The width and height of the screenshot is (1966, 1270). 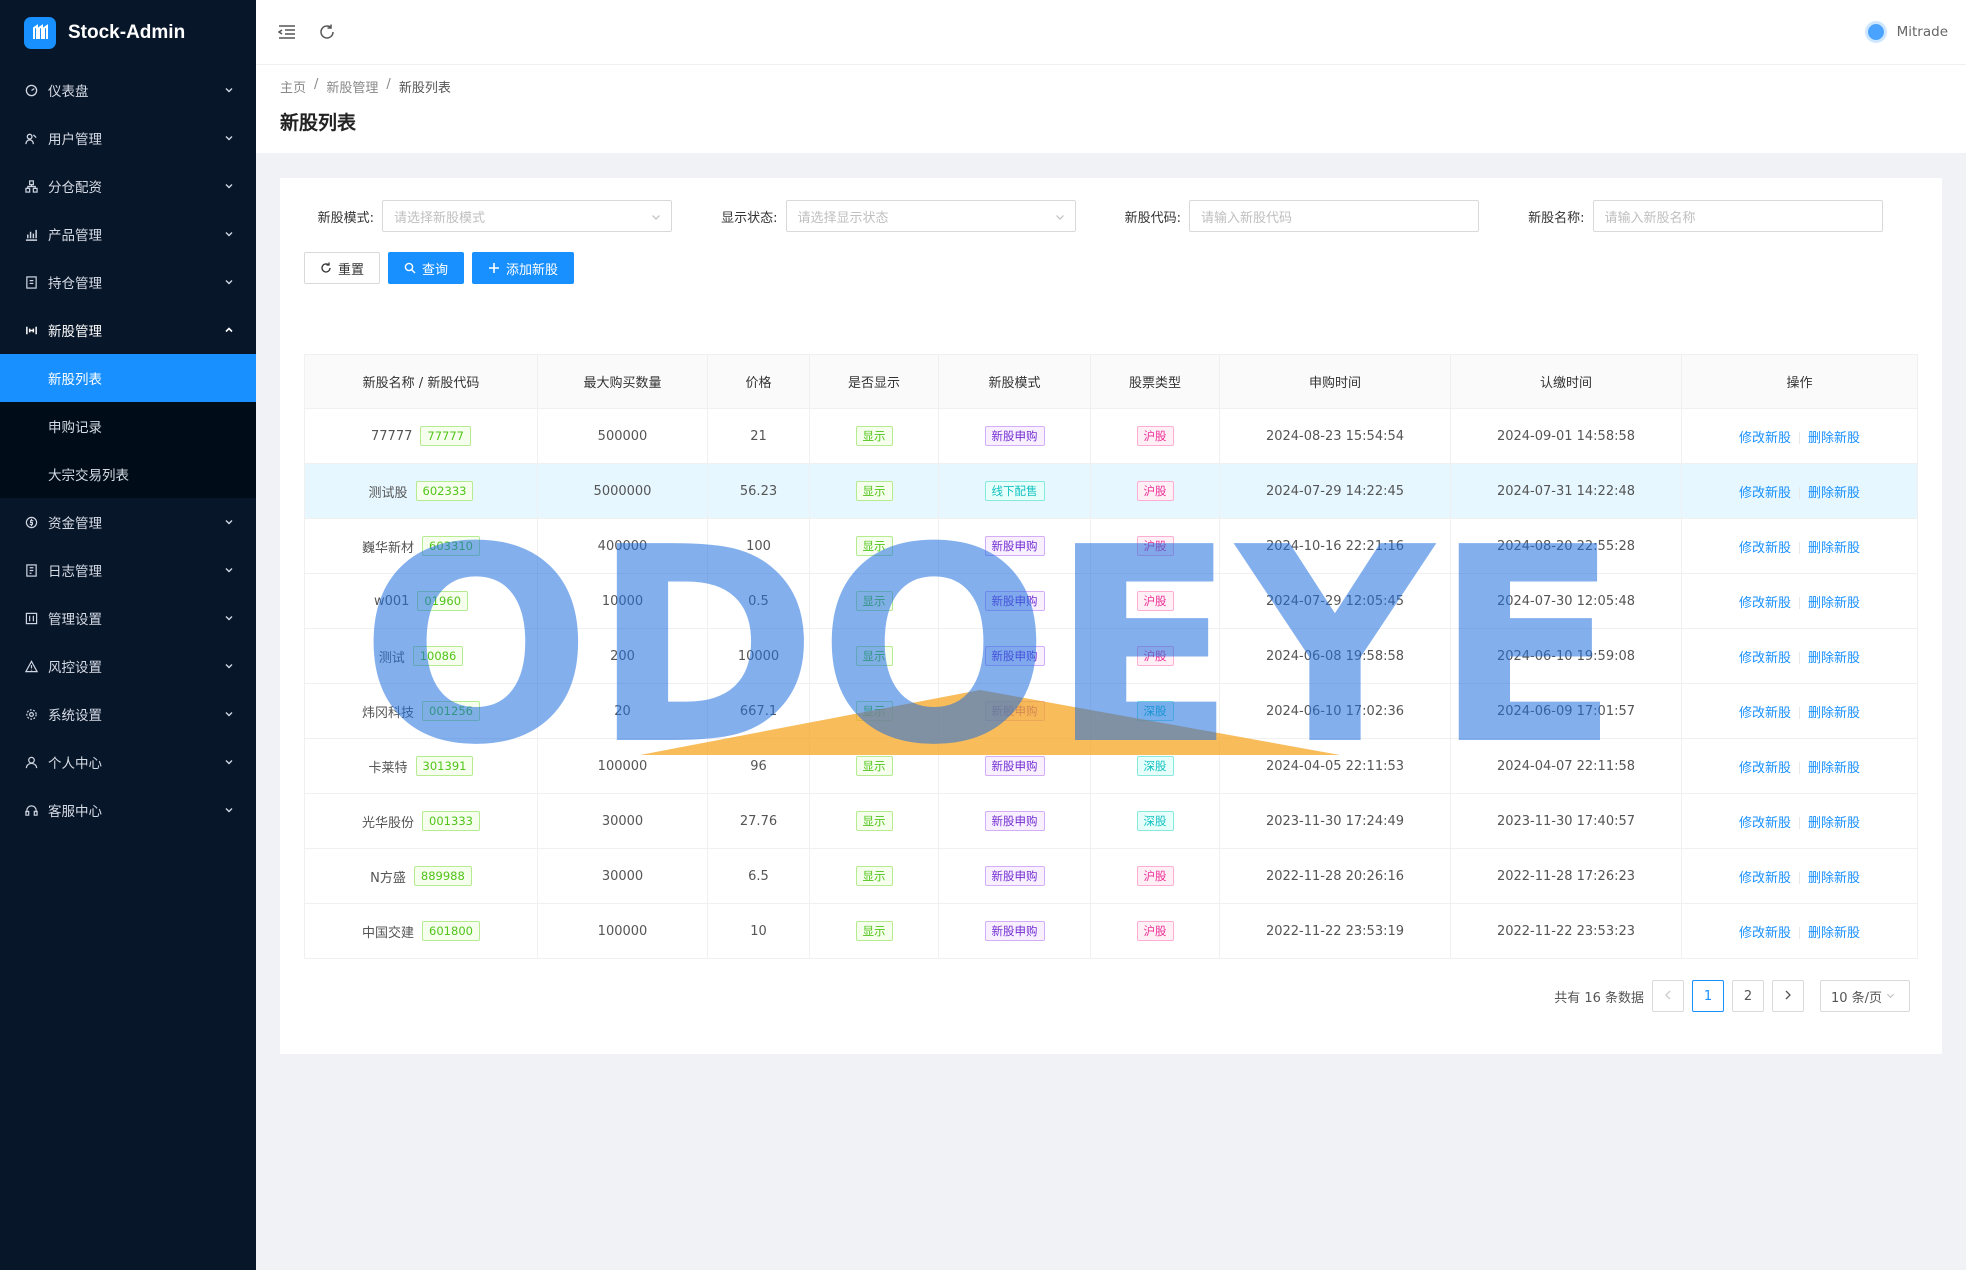 I want to click on pay-time-cell: 2024-06-10 19:59:08, so click(x=1566, y=656).